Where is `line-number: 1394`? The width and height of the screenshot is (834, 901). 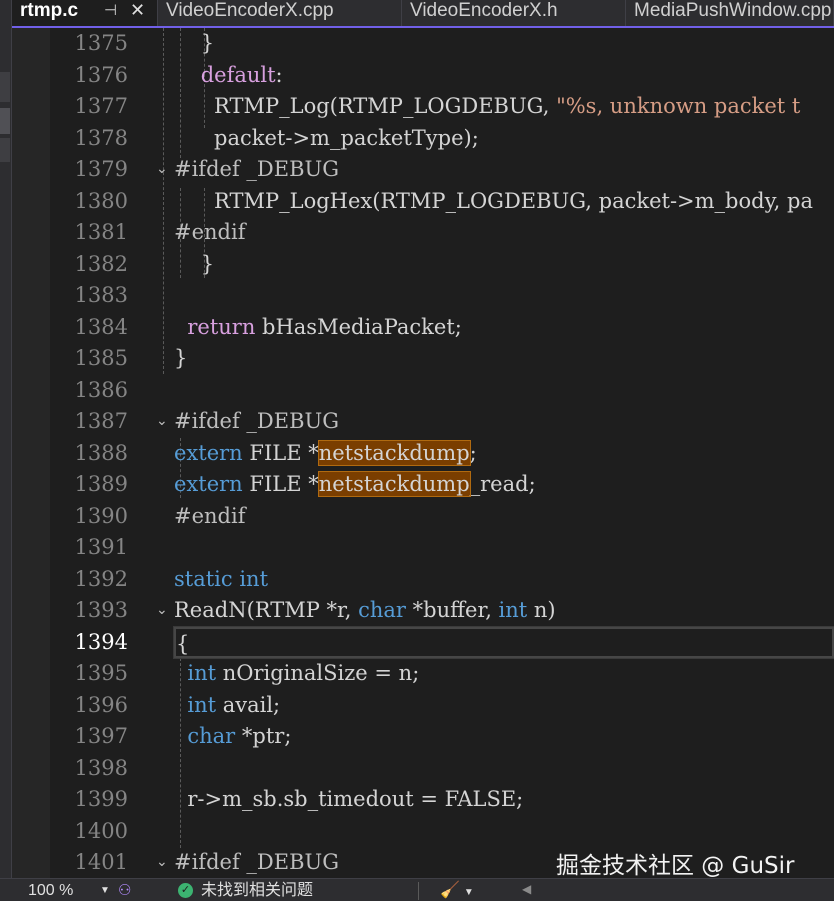
line-number: 1394 is located at coordinates (101, 641).